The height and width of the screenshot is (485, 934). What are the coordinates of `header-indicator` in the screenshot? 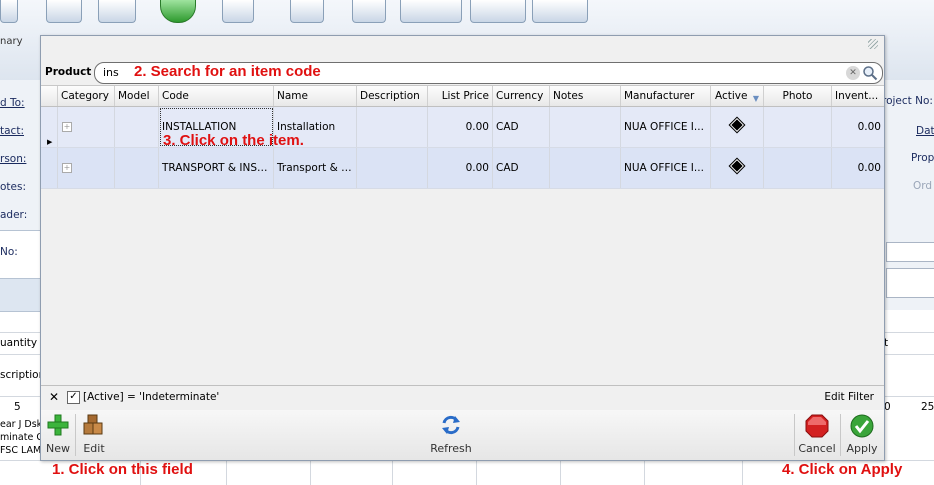 It's located at (49, 96).